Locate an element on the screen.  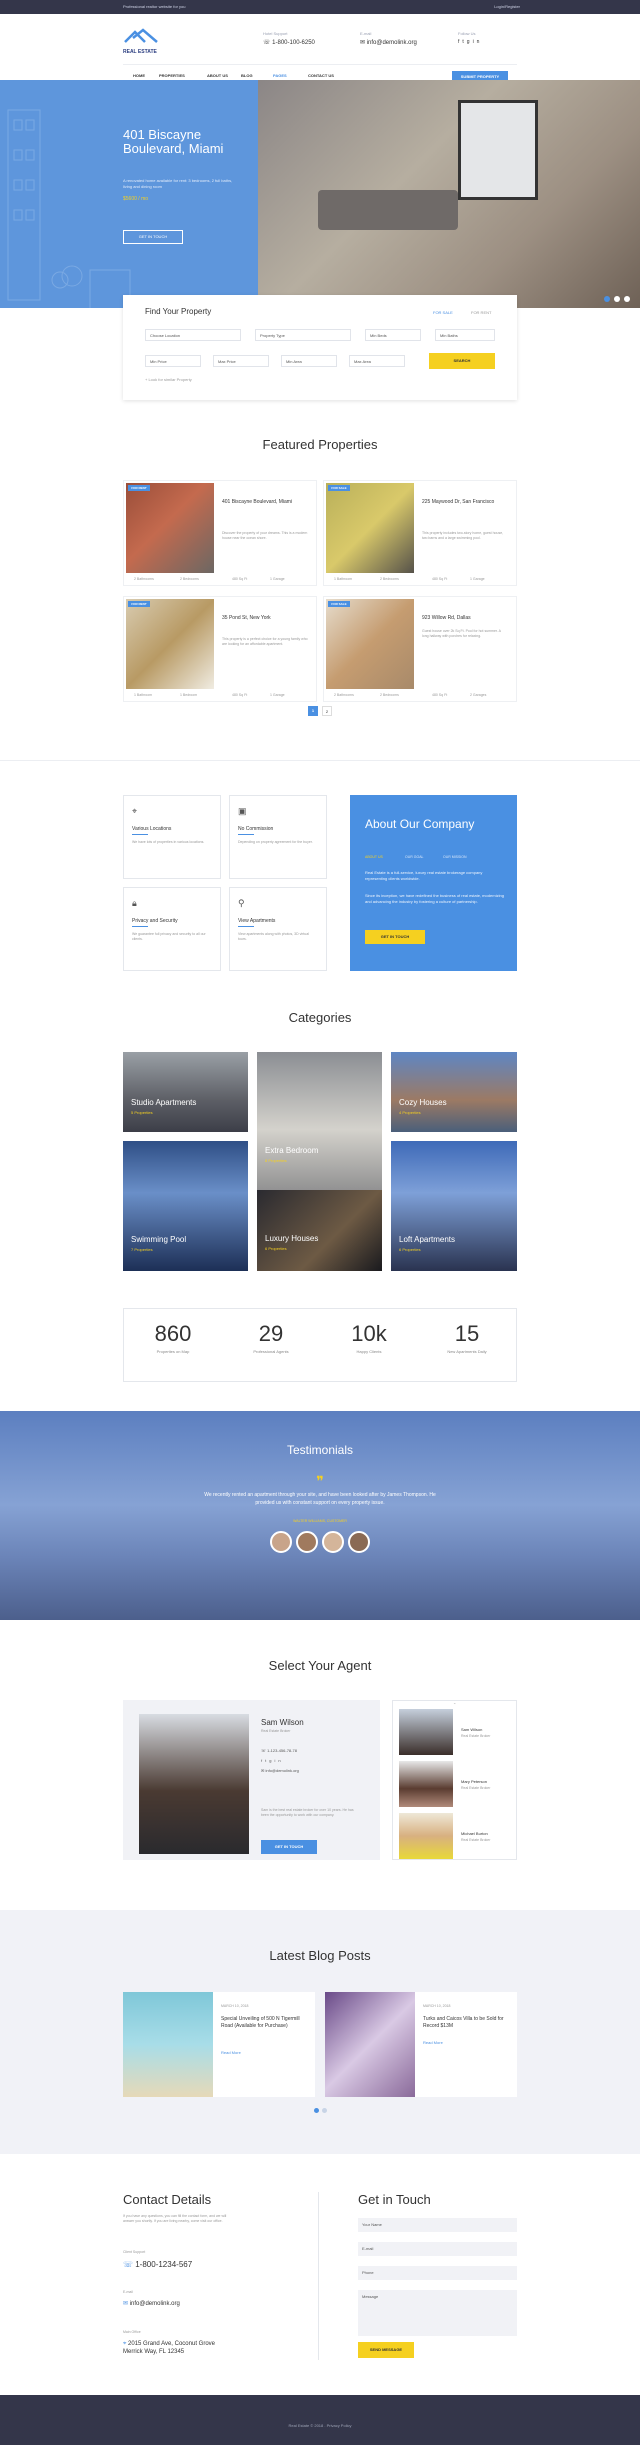
search-button: SEARCH is located at coordinates (462, 361).